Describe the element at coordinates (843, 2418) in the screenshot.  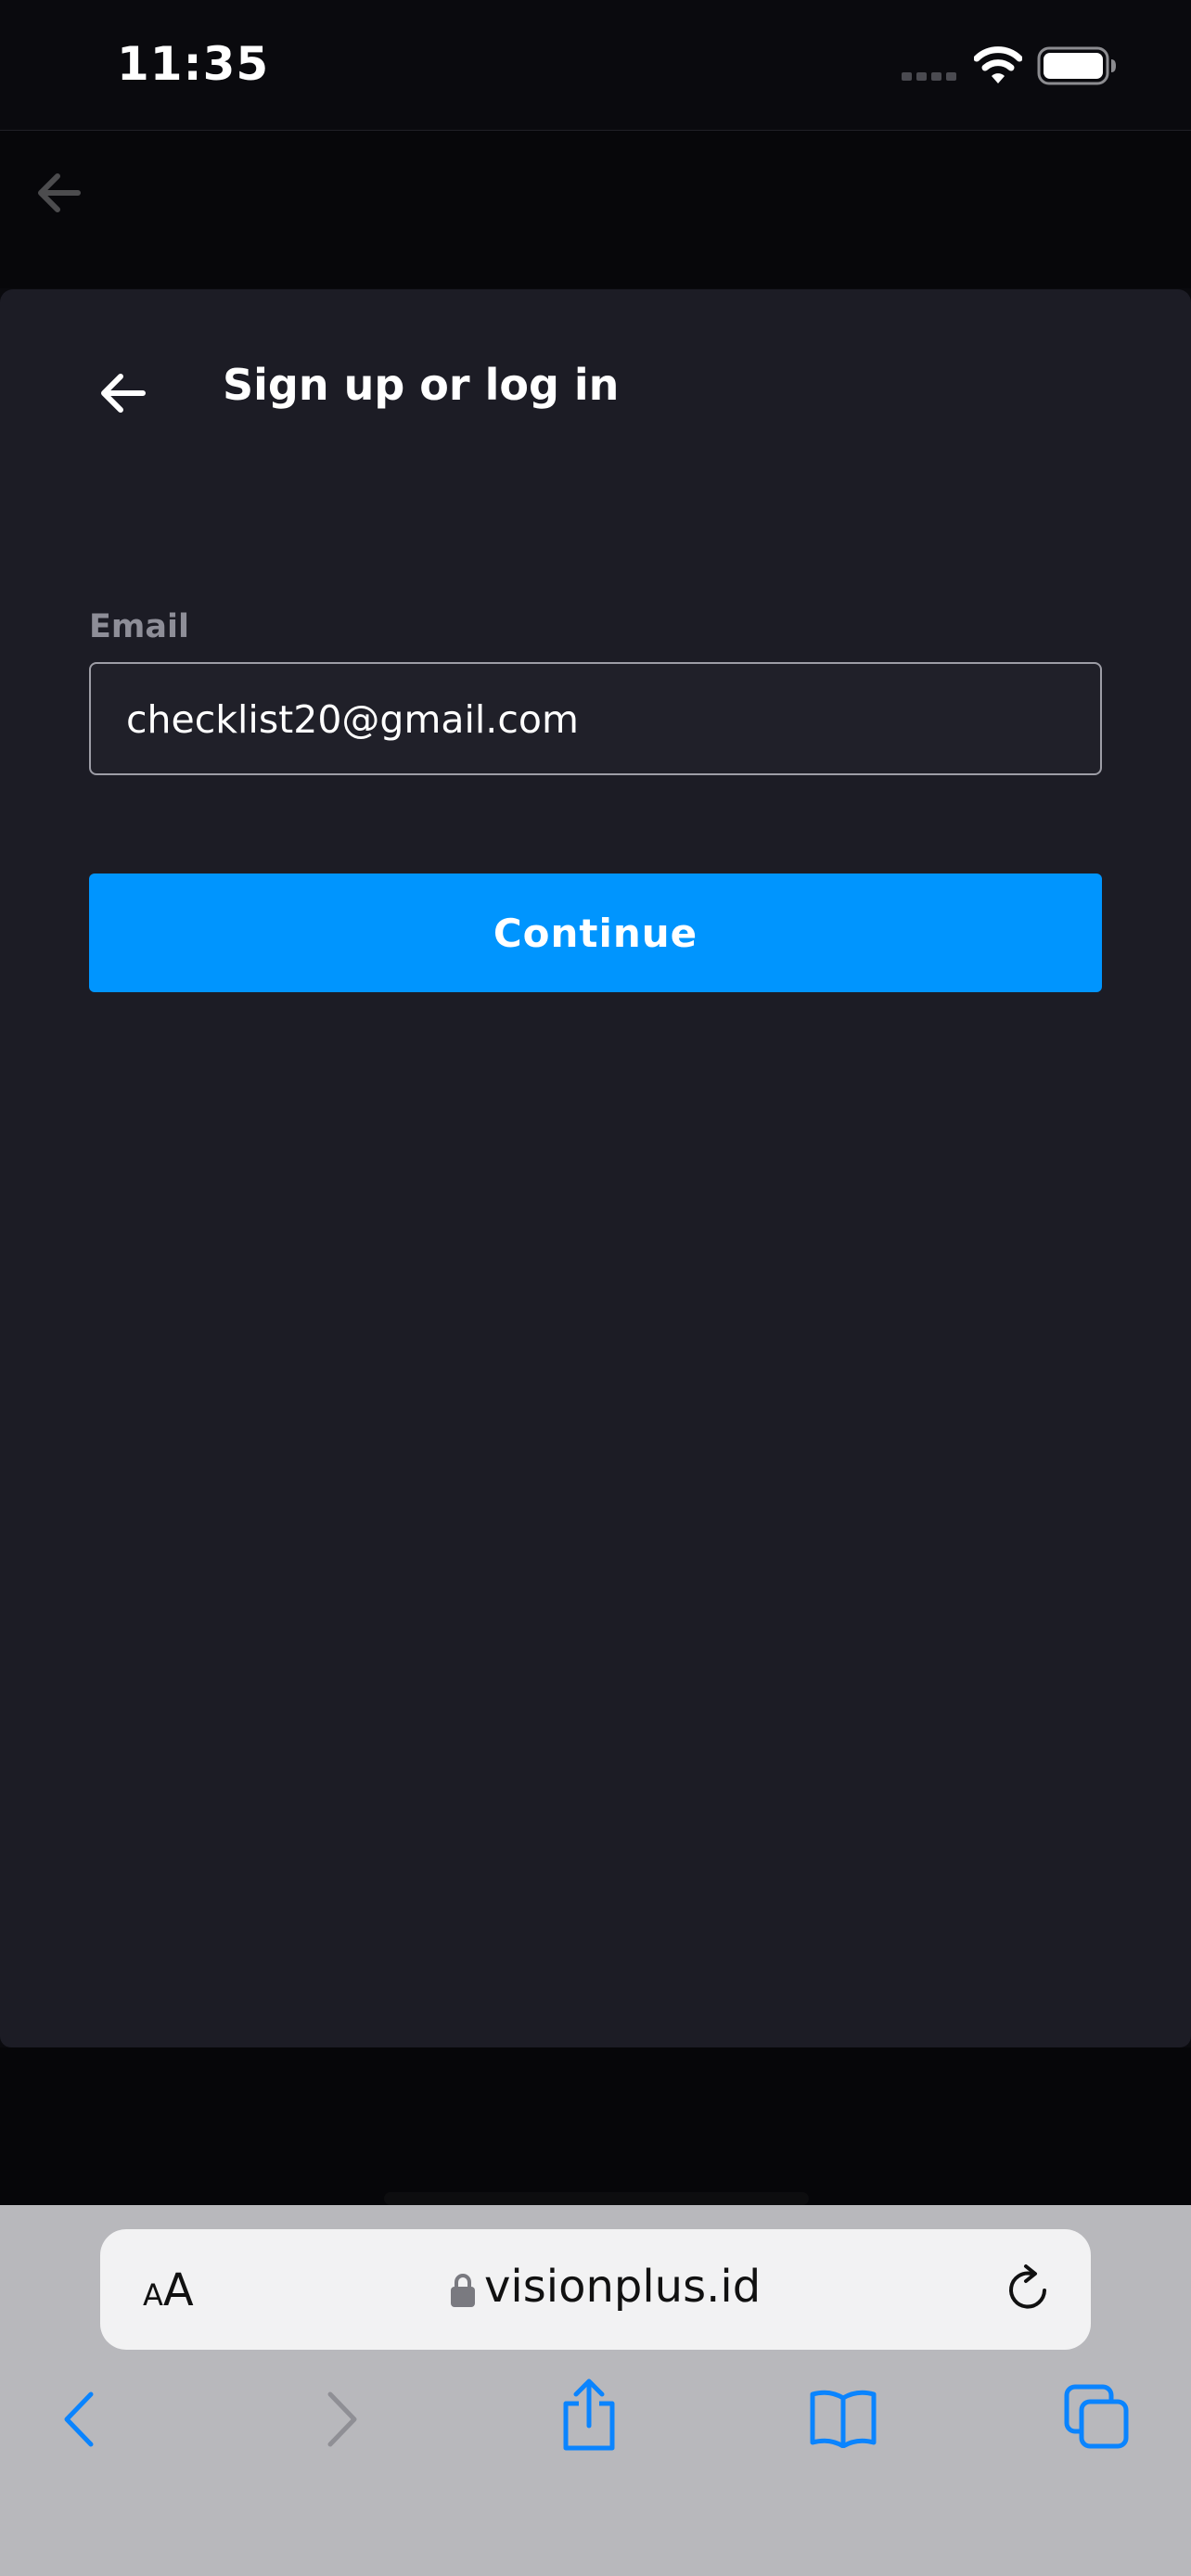
I see `bookmarks-icon` at that location.